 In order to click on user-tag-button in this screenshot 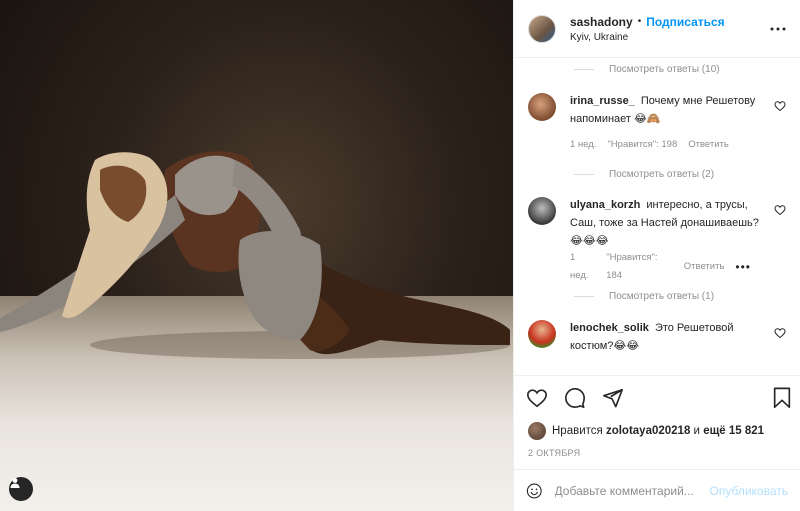, I will do `click(21, 489)`.